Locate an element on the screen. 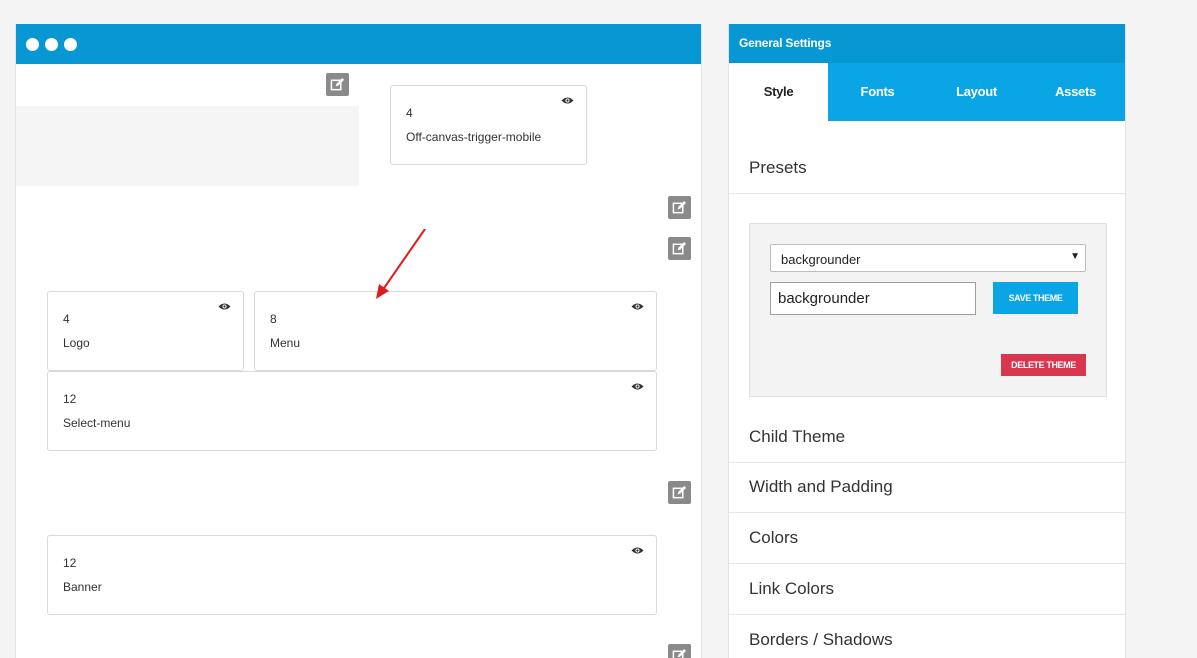 The height and width of the screenshot is (658, 1197). settings-tabs: Style Fonts Layout Assets is located at coordinates (927, 92).